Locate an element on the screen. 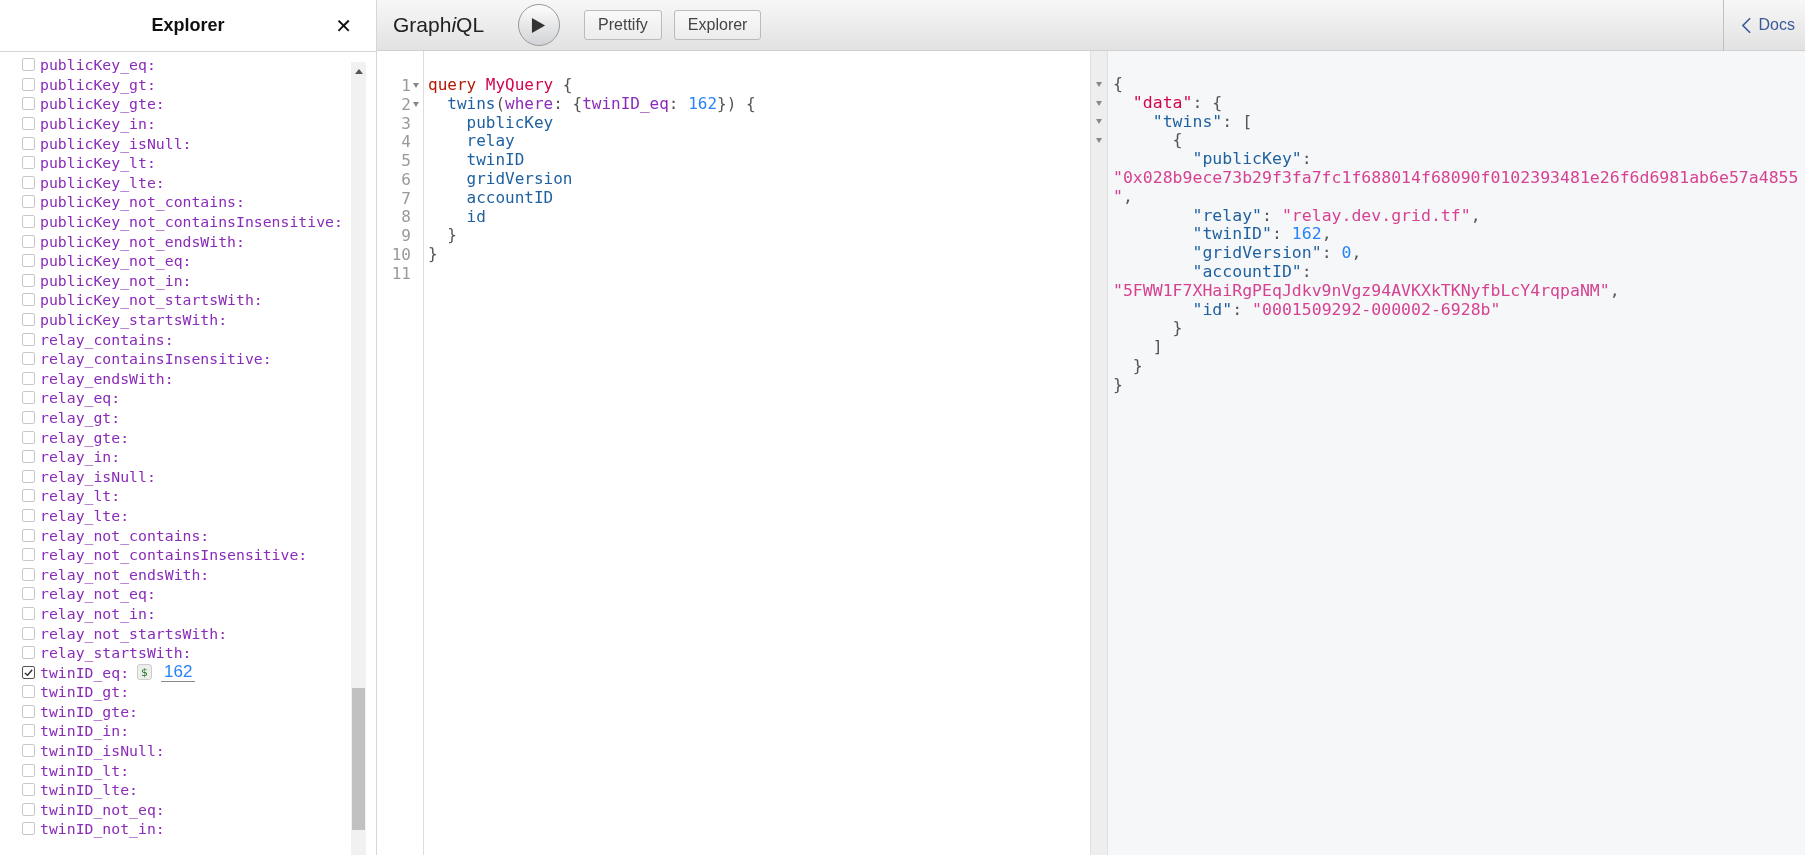 The height and width of the screenshot is (855, 1805). line-number: 5 is located at coordinates (406, 161).